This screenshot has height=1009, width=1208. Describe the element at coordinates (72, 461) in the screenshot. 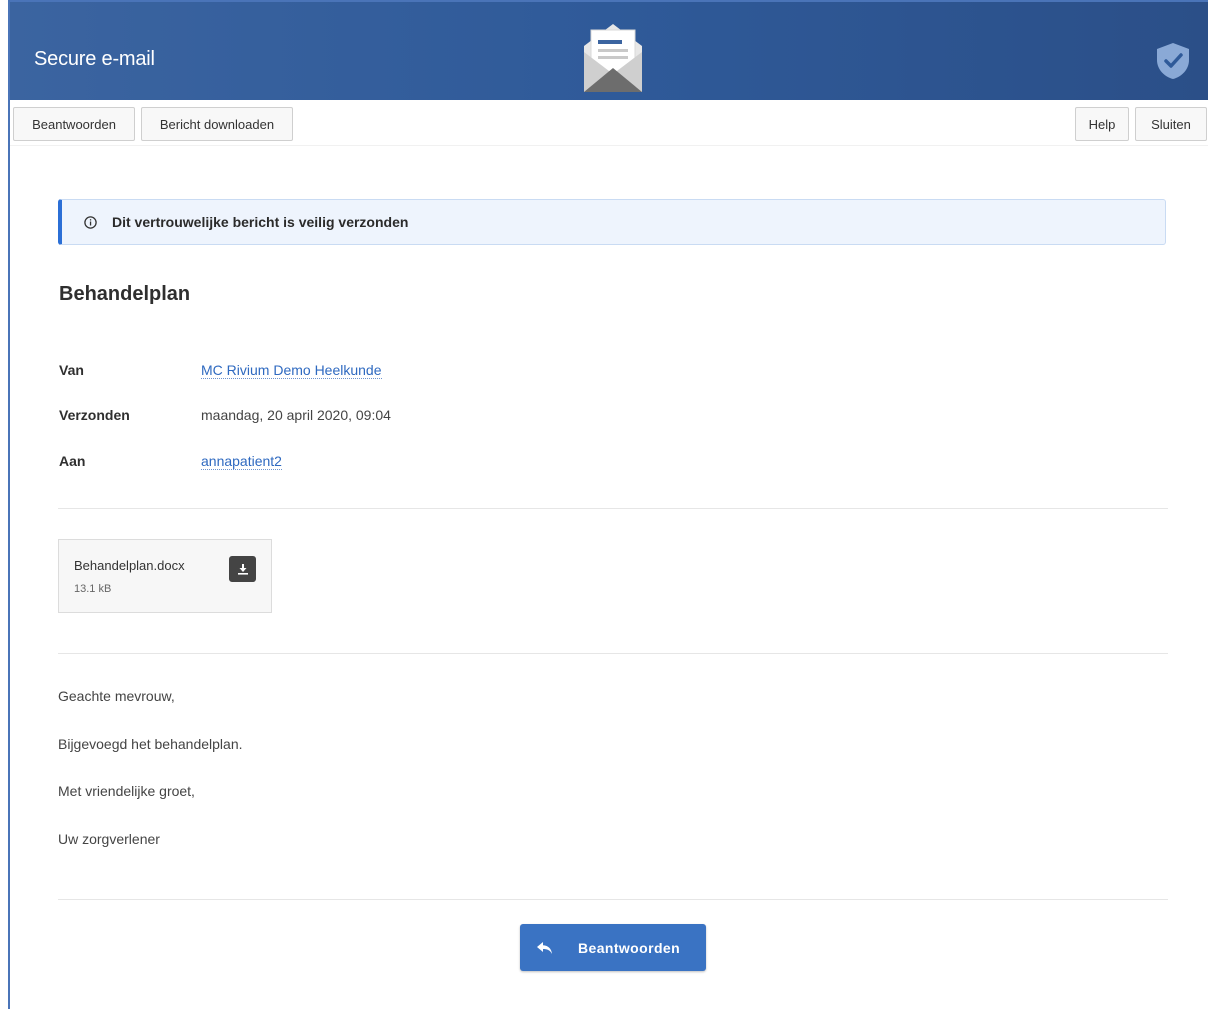

I see `to-label: Aan` at that location.